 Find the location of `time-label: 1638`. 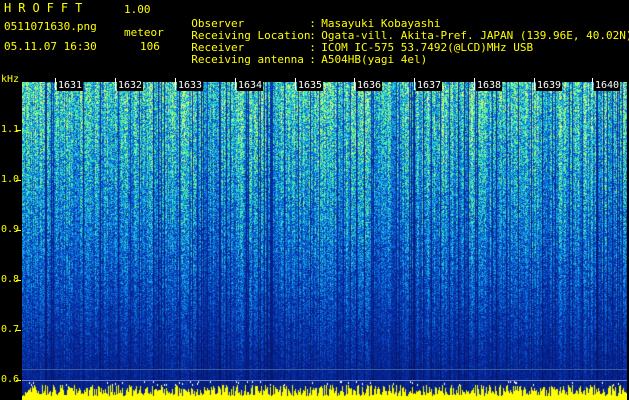

time-label: 1638 is located at coordinates (489, 85).